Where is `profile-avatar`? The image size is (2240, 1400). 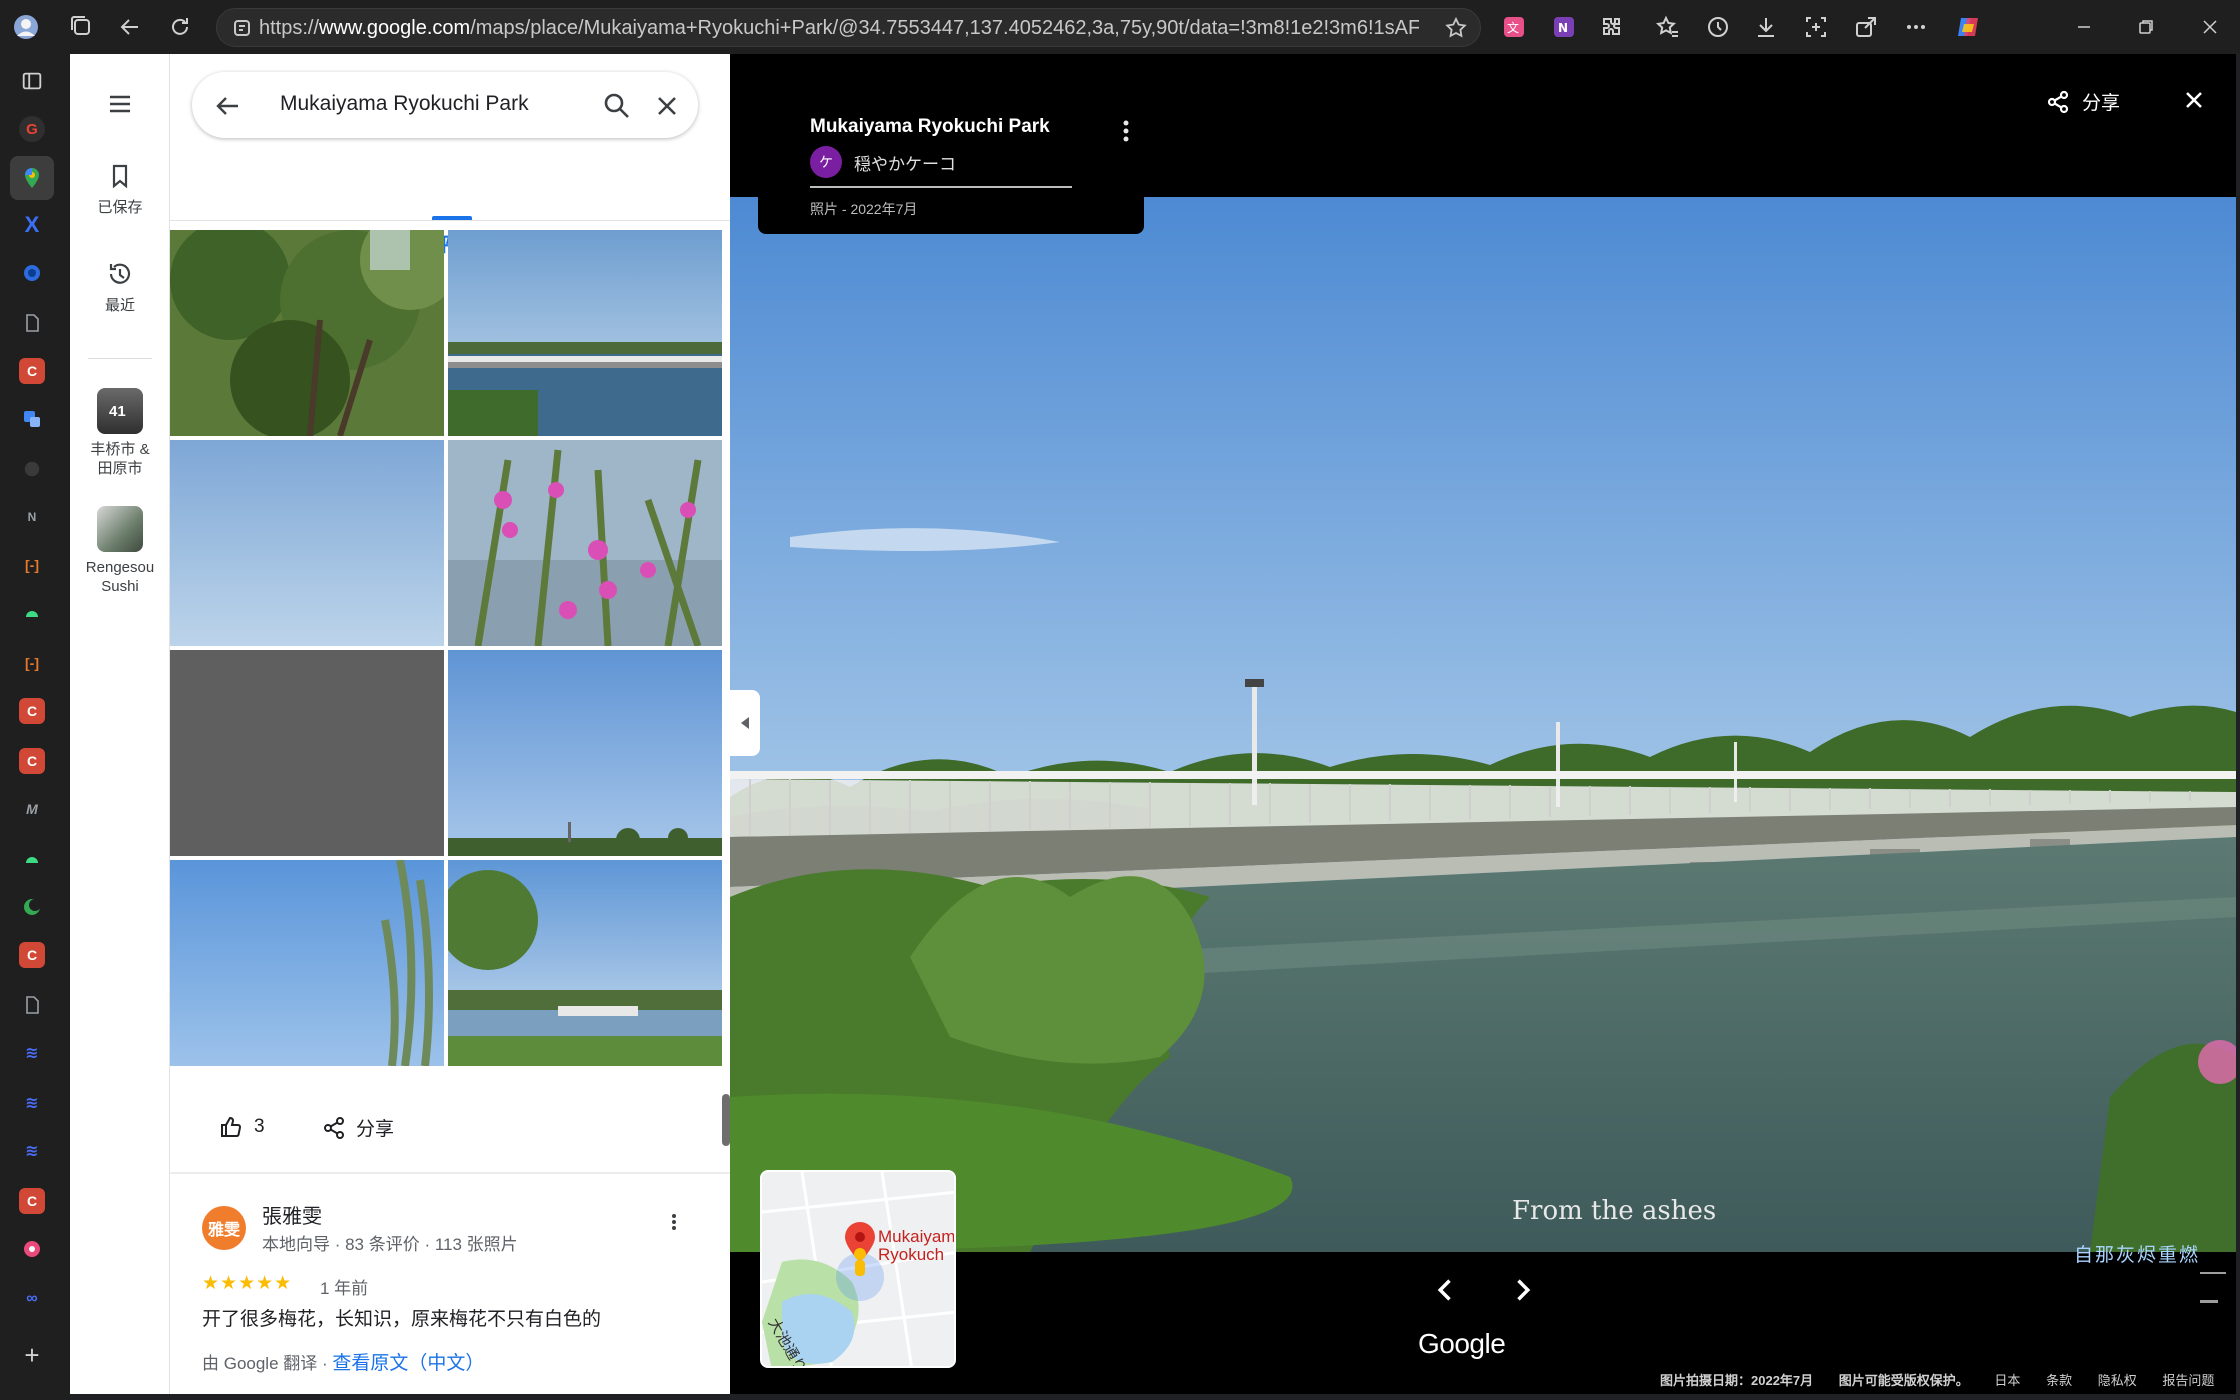
profile-avatar is located at coordinates (26, 27).